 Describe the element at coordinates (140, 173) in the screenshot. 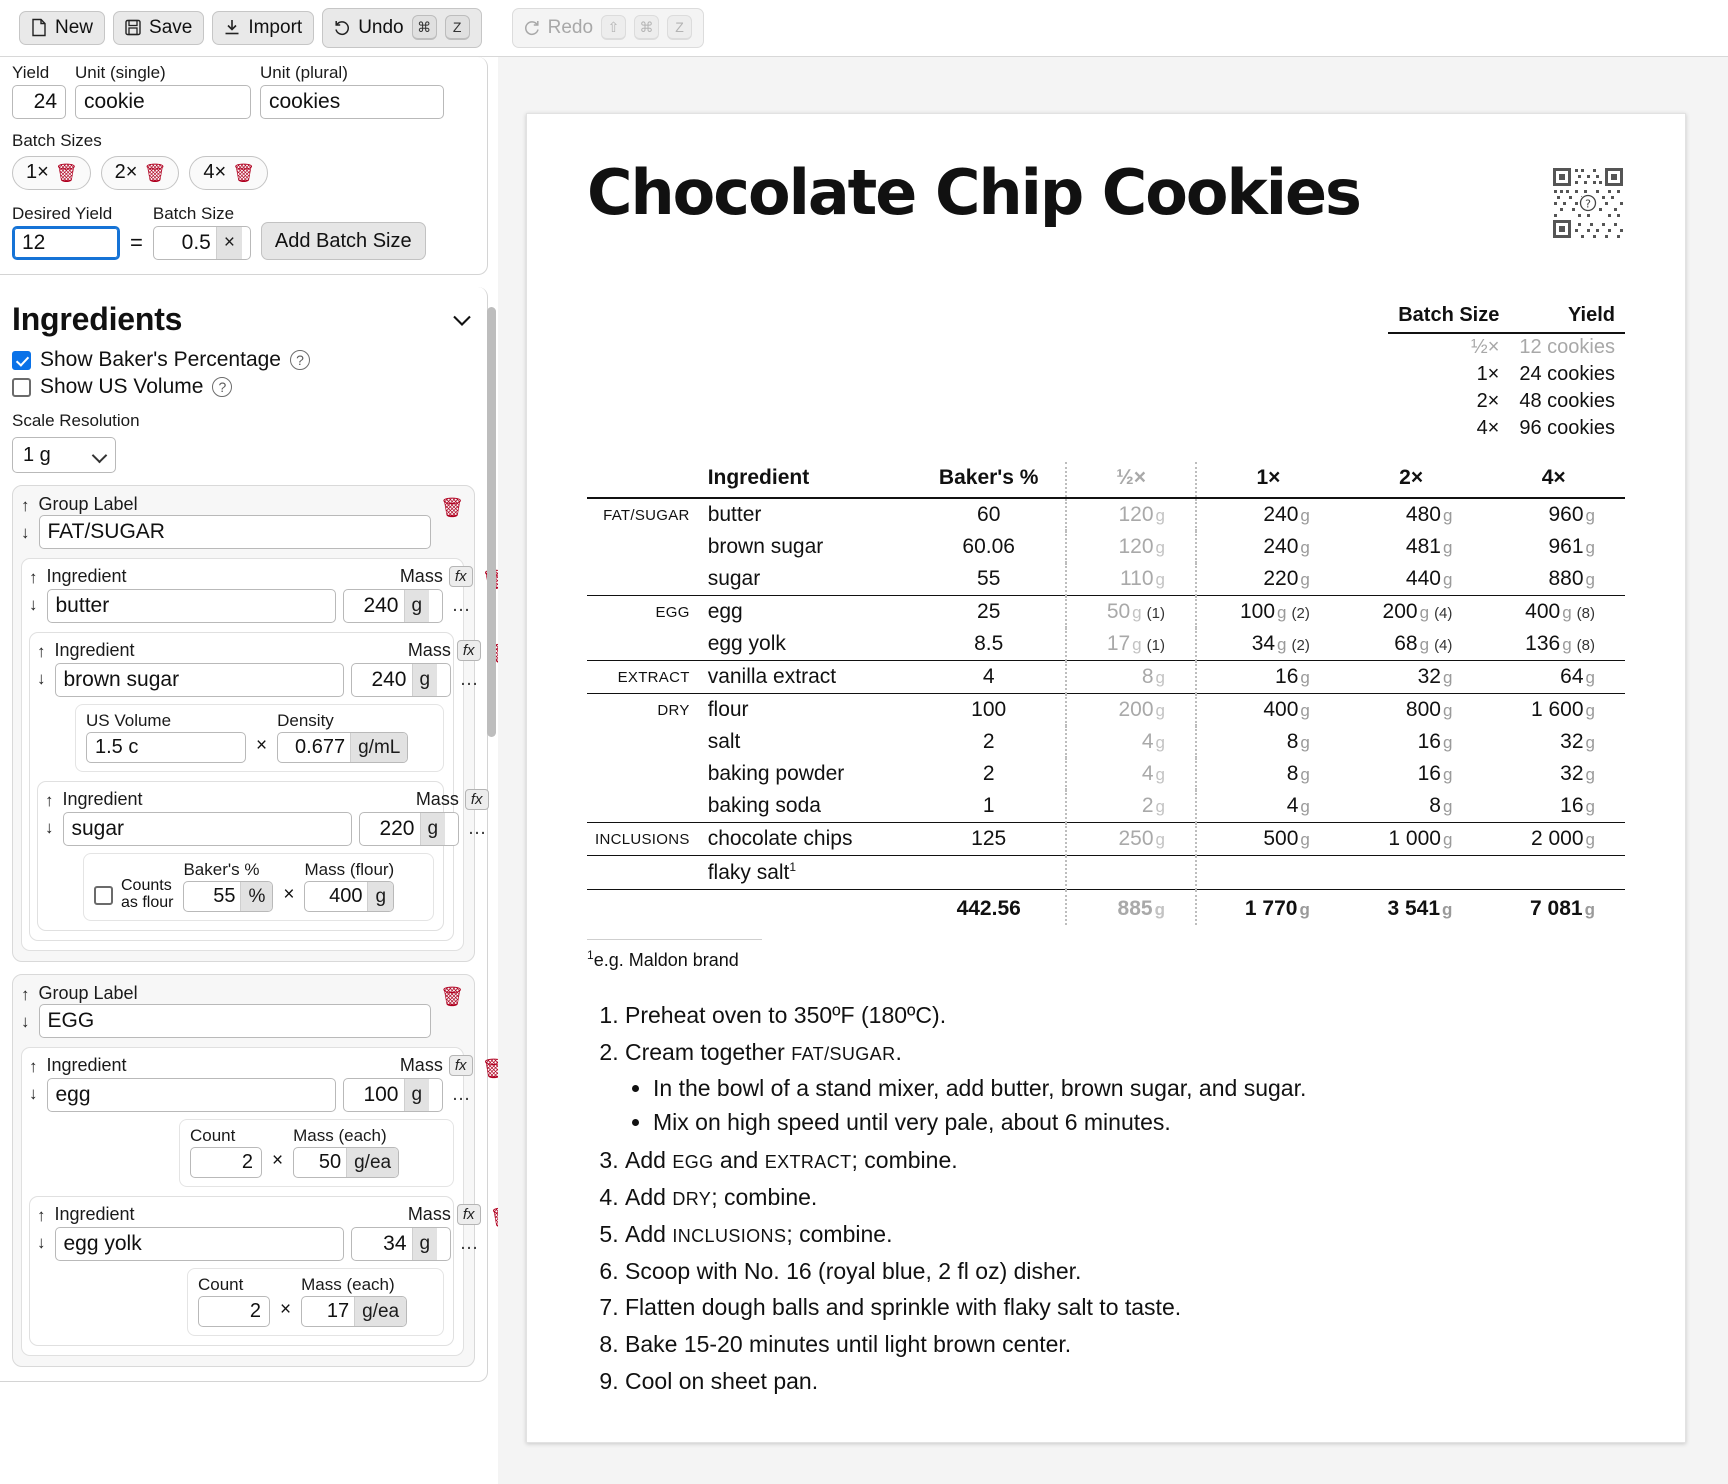

I see `batch-size-chip: 2× 🗑` at that location.